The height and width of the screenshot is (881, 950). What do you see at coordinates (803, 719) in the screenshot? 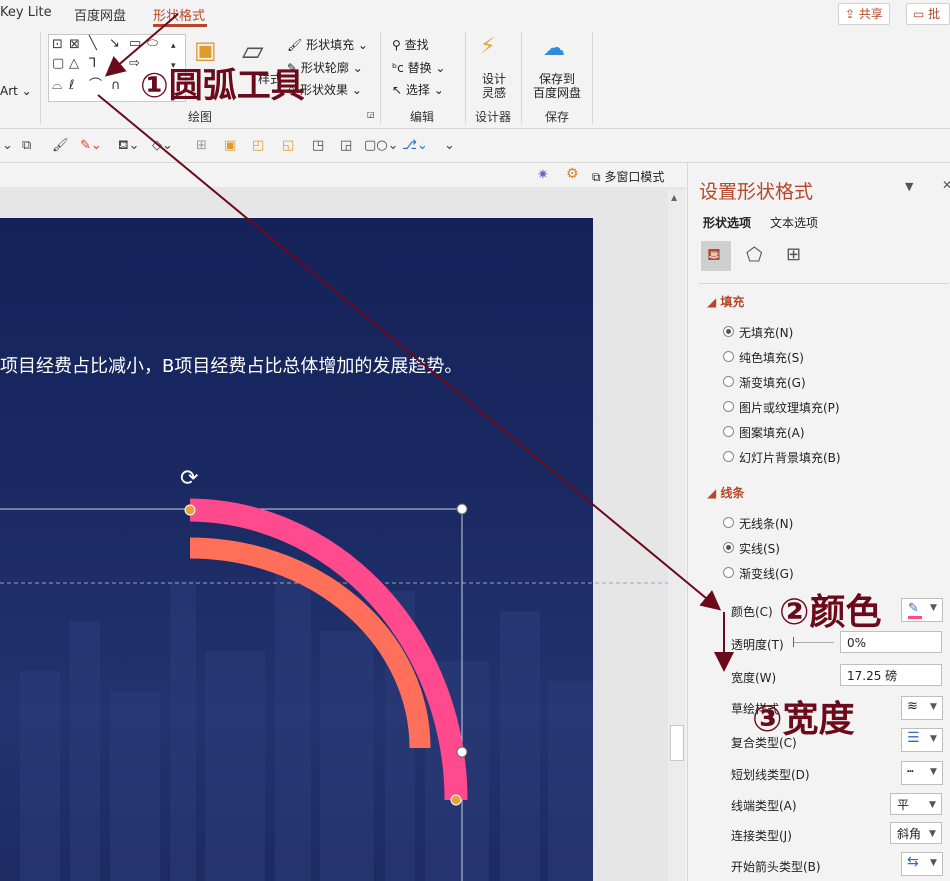
I see `annotation-width: ③宽度` at bounding box center [803, 719].